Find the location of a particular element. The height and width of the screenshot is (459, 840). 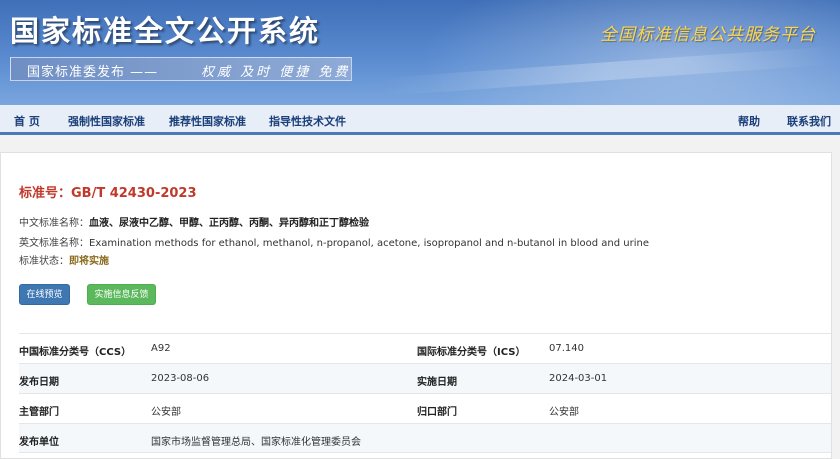

impl-date-label: 实施日期 is located at coordinates (437, 382).